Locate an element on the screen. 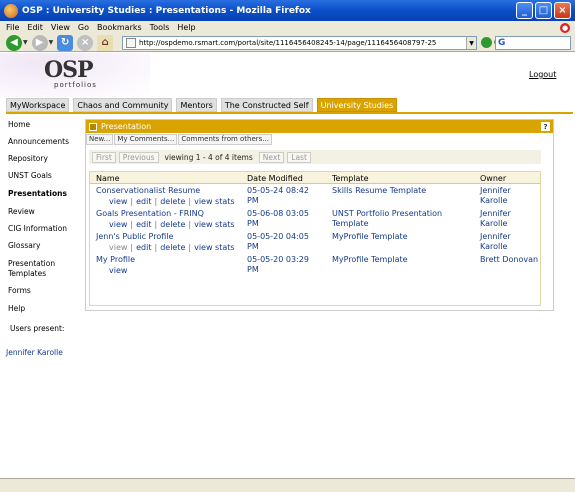 This screenshot has width=575, height=492. tab-constructed-self: The Constructed Self is located at coordinates (266, 105).